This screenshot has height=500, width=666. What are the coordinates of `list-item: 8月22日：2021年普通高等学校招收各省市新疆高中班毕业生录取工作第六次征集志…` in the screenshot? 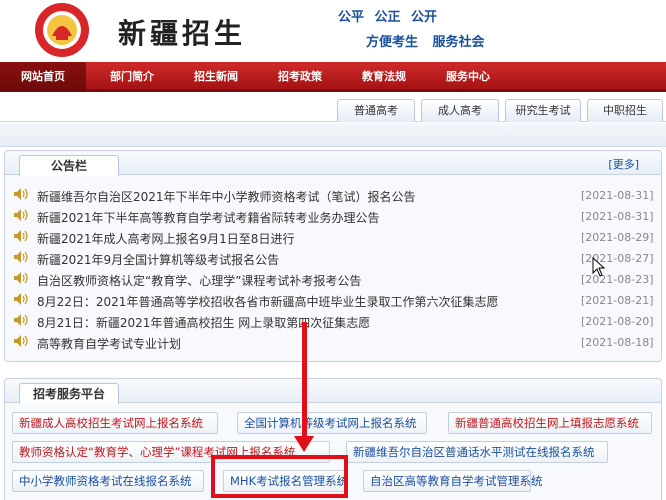 It's located at (333, 301).